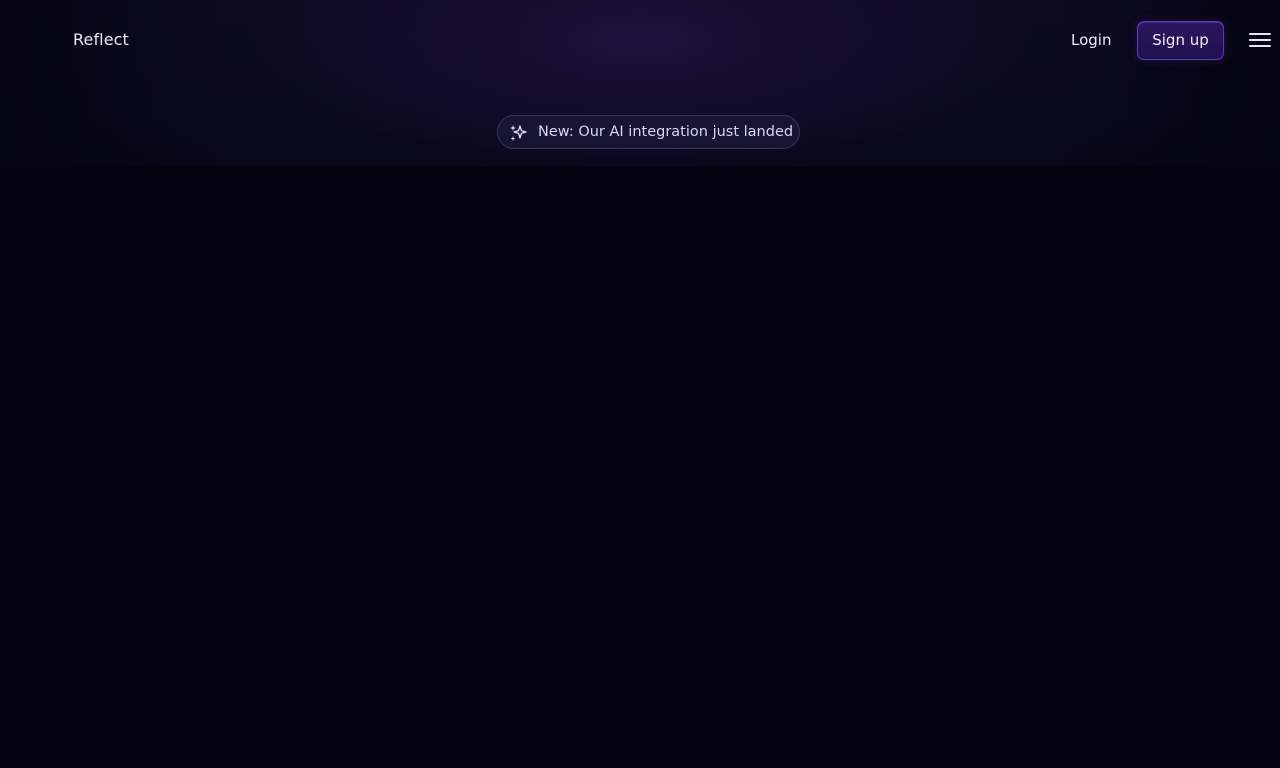 This screenshot has height=768, width=1280. I want to click on login-link: Login, so click(1091, 40).